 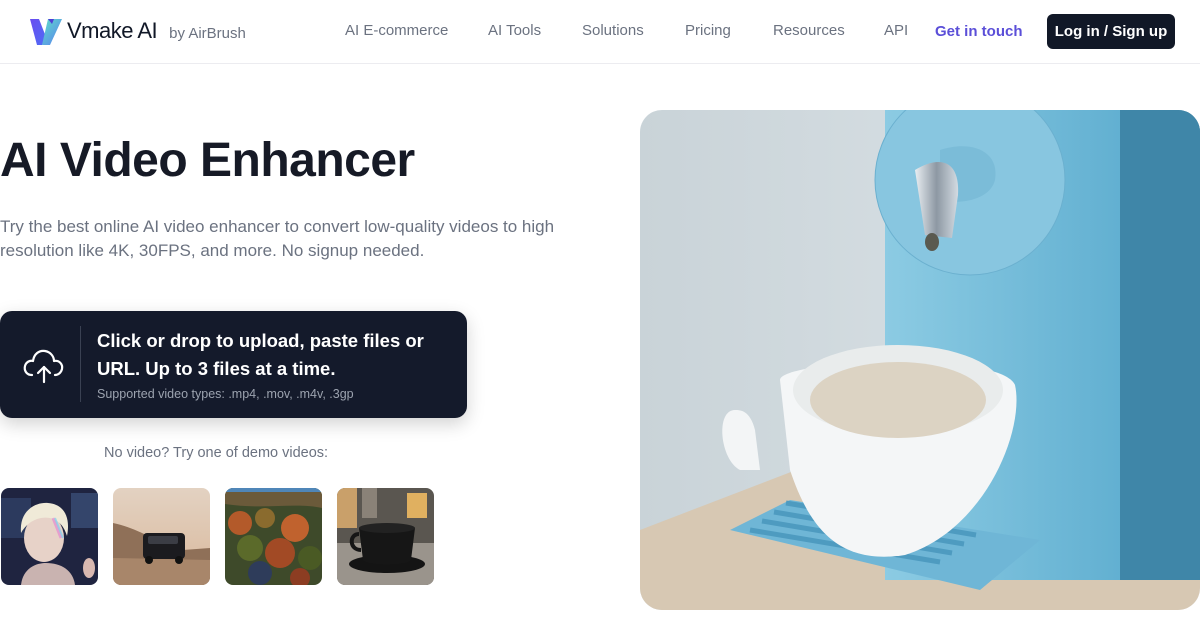 I want to click on demo-videos-label: No video? Try one of demo videos:, so click(x=216, y=453).